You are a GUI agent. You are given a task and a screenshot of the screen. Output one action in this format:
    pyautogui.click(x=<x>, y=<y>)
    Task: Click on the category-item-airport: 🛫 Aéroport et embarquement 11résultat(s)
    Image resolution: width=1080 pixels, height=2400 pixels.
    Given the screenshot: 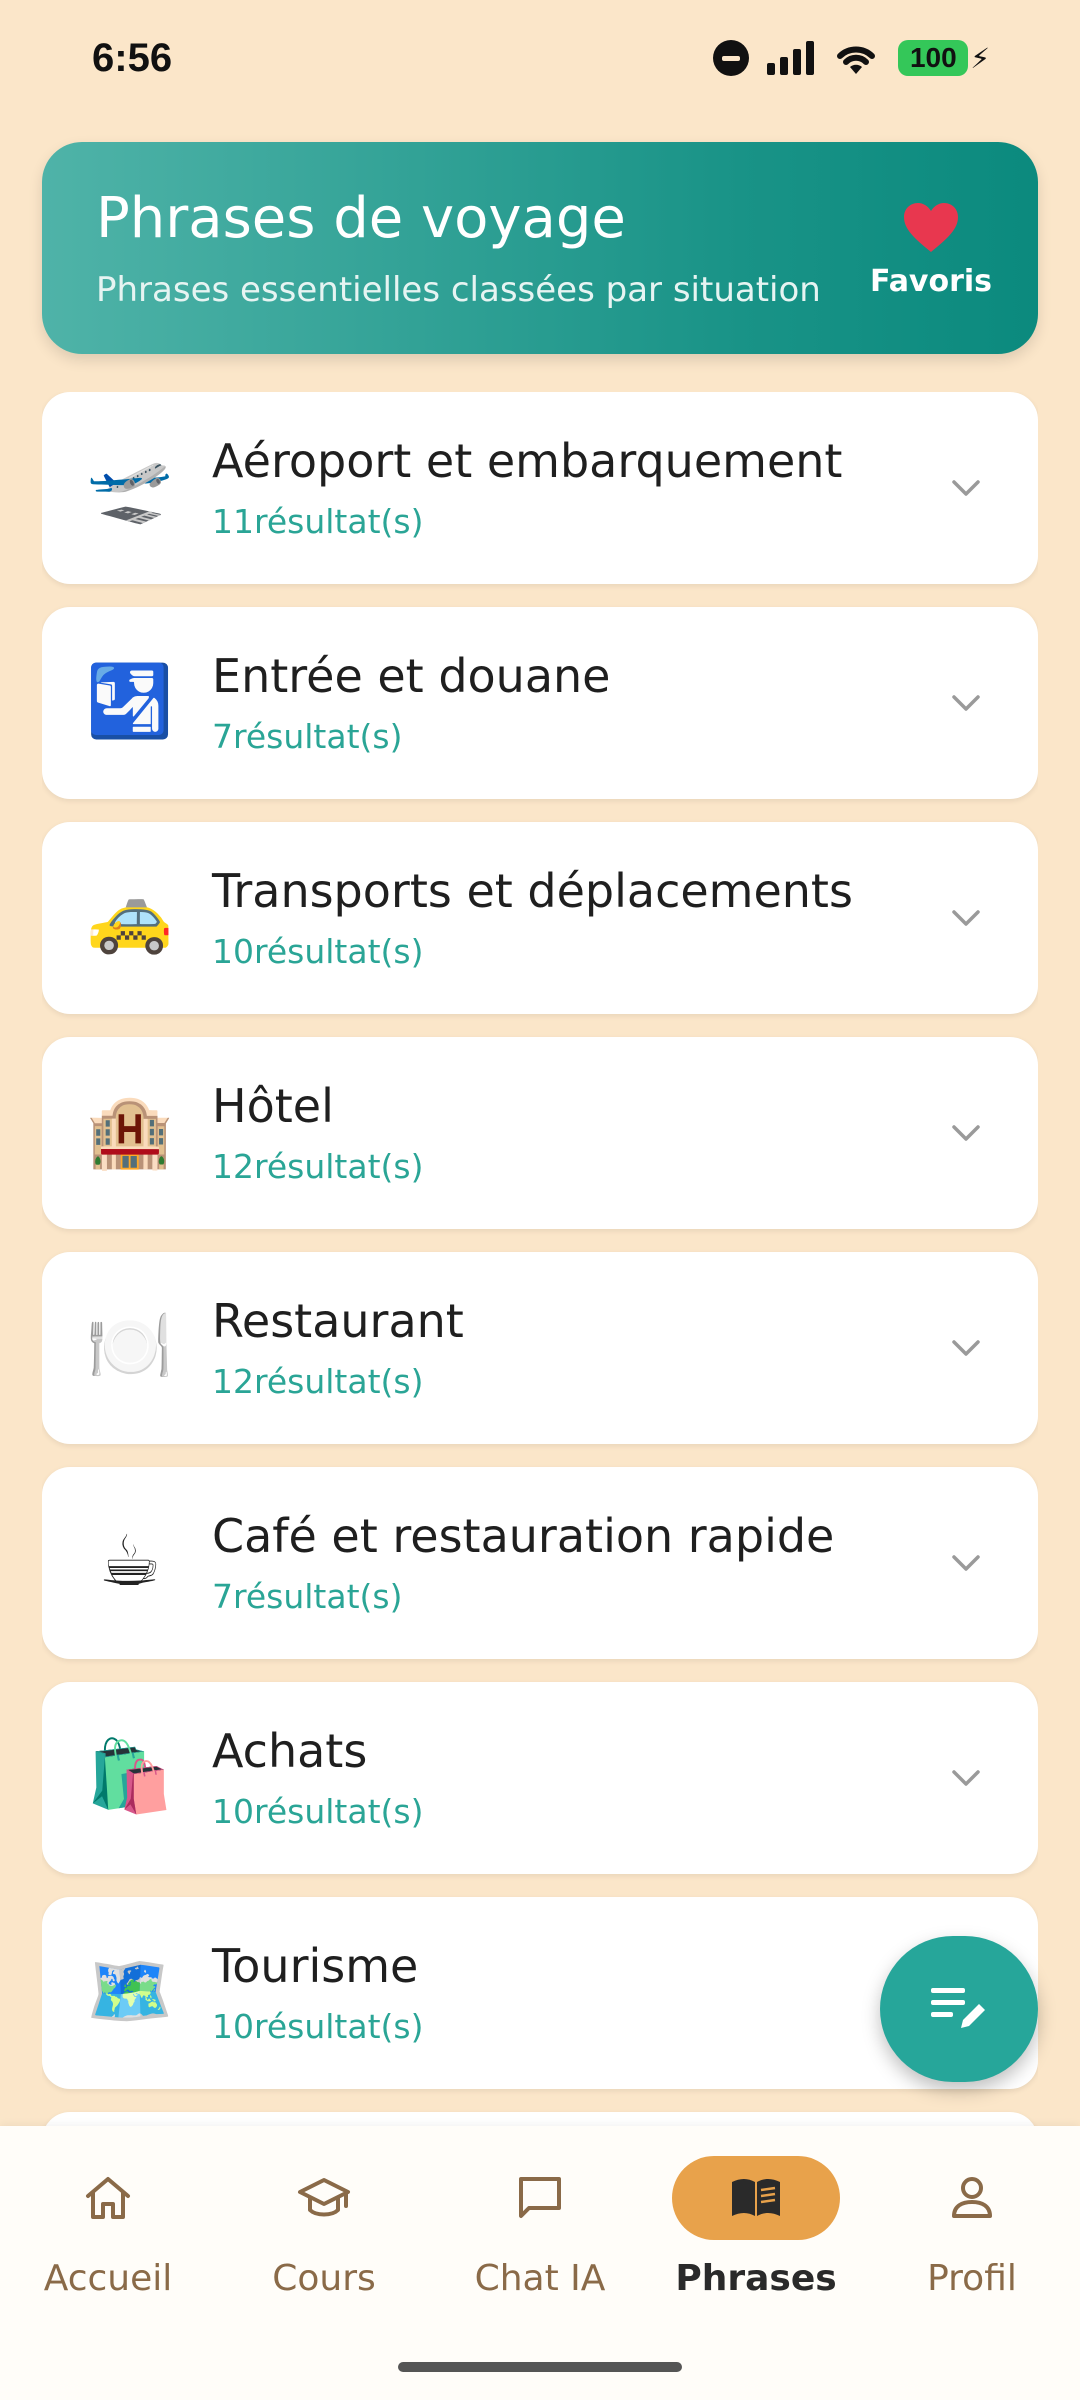 What is the action you would take?
    pyautogui.click(x=540, y=488)
    